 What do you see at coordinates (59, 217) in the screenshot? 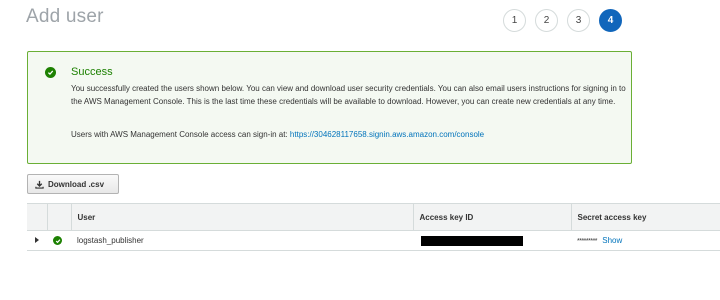
I see `header-status` at bounding box center [59, 217].